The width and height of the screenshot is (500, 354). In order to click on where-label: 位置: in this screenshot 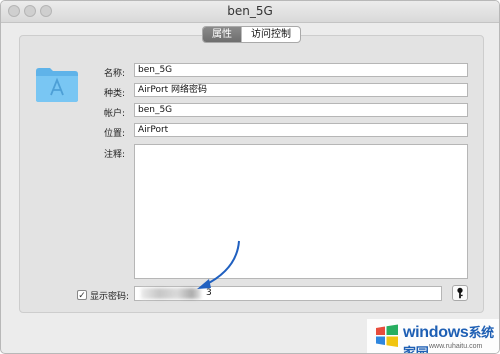, I will do `click(114, 134)`.